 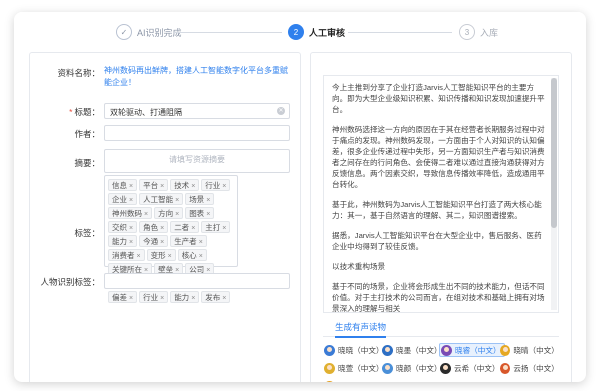 What do you see at coordinates (529, 368) in the screenshot?
I see `voice-option: 云扬（中文）` at bounding box center [529, 368].